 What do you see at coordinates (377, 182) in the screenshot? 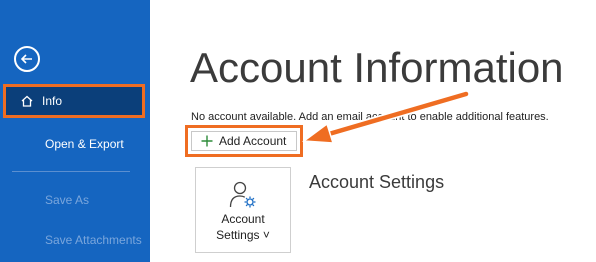
I see `account-settings-heading: Account Settings` at bounding box center [377, 182].